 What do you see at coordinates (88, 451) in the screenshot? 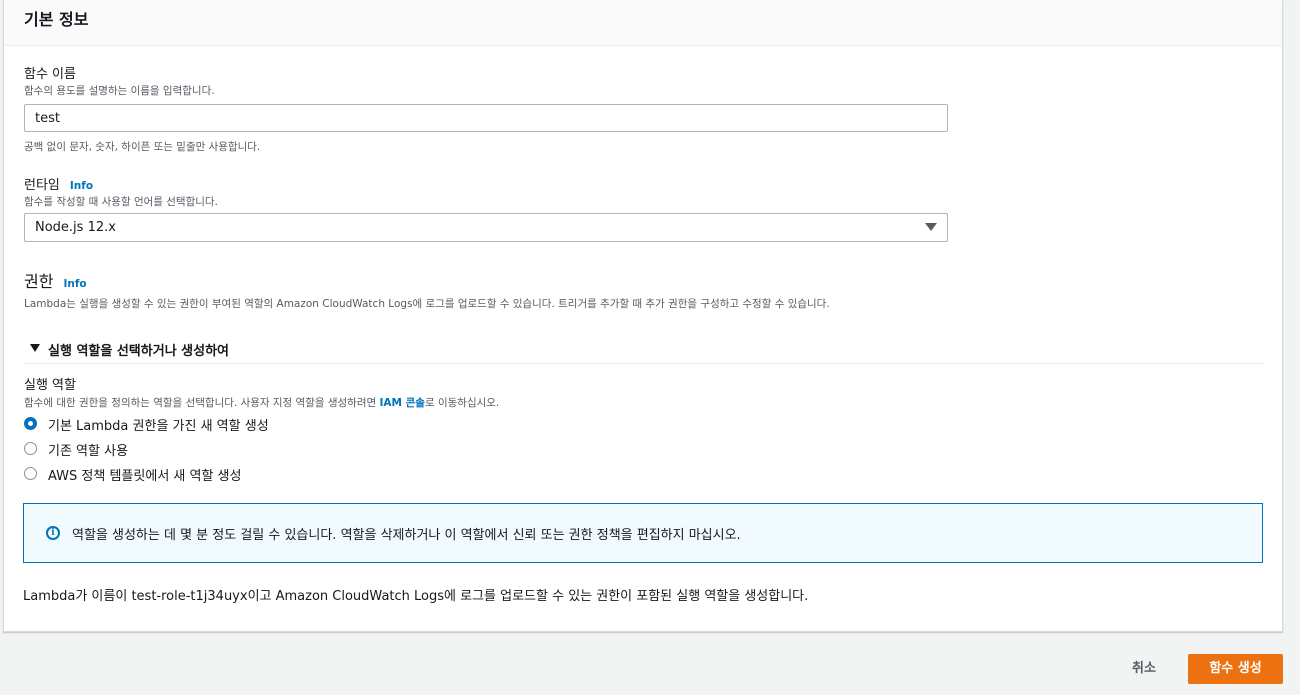
I see `radio-label: 기존 역할 사용` at bounding box center [88, 451].